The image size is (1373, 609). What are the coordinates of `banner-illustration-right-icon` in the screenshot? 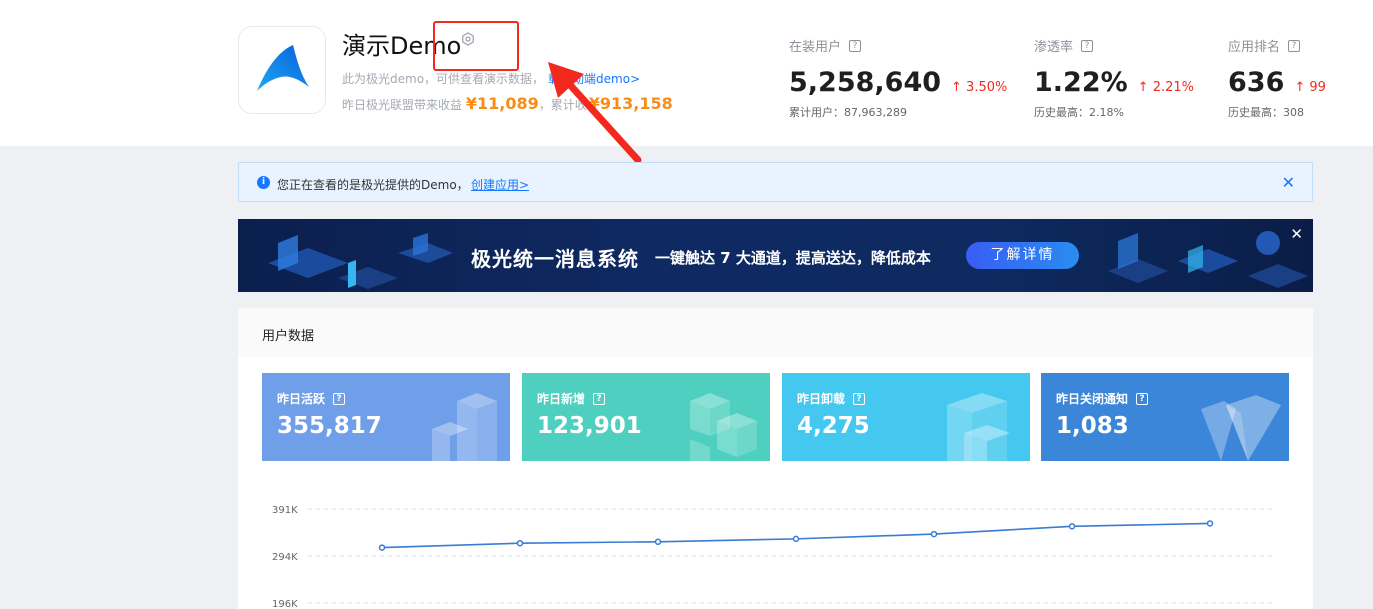 It's located at (1208, 259).